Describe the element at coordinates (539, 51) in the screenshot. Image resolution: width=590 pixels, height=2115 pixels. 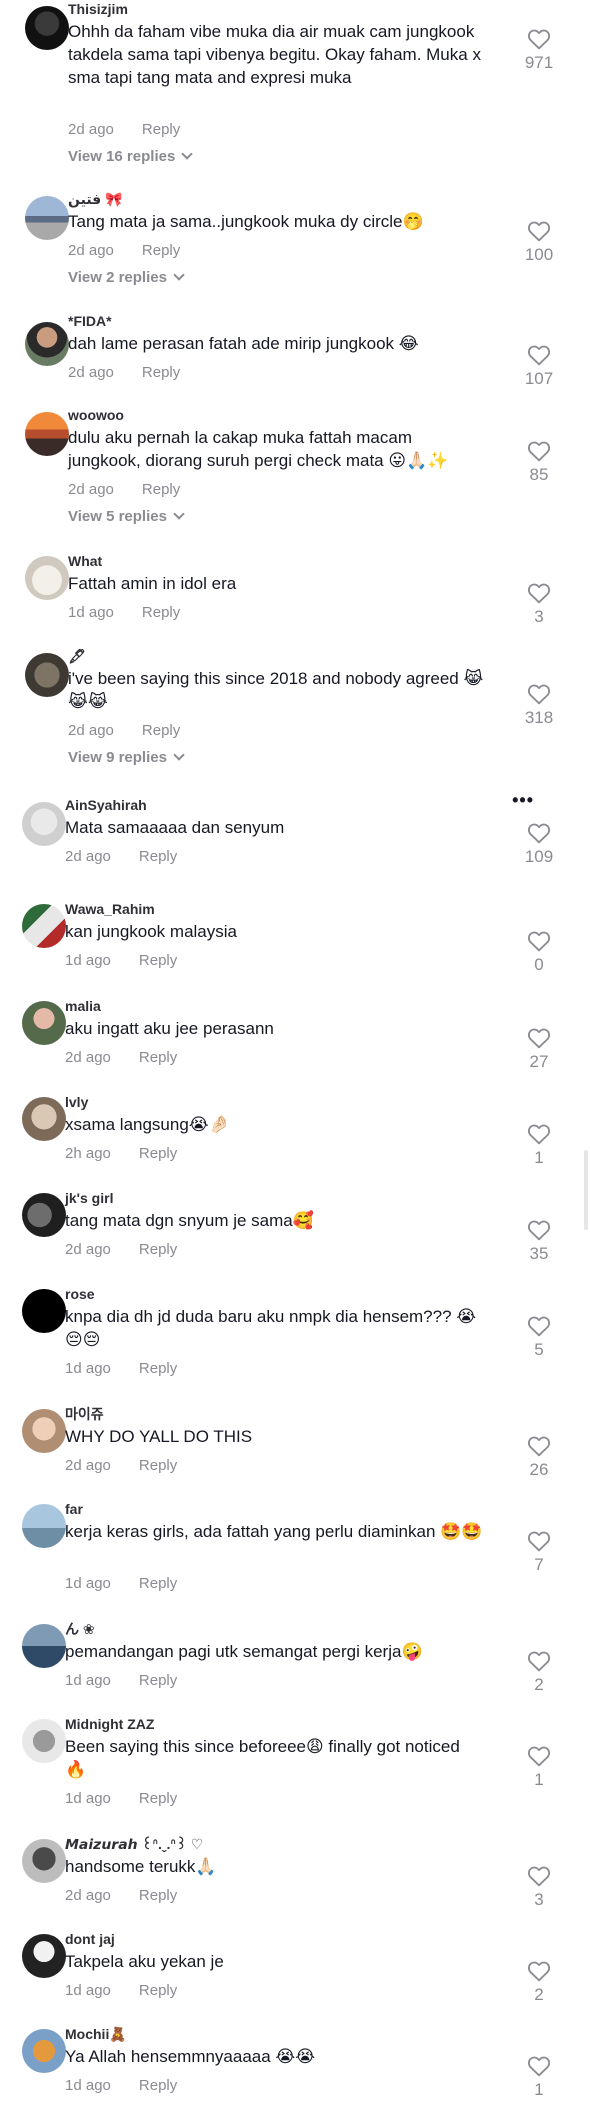
I see `like-button: 971` at that location.